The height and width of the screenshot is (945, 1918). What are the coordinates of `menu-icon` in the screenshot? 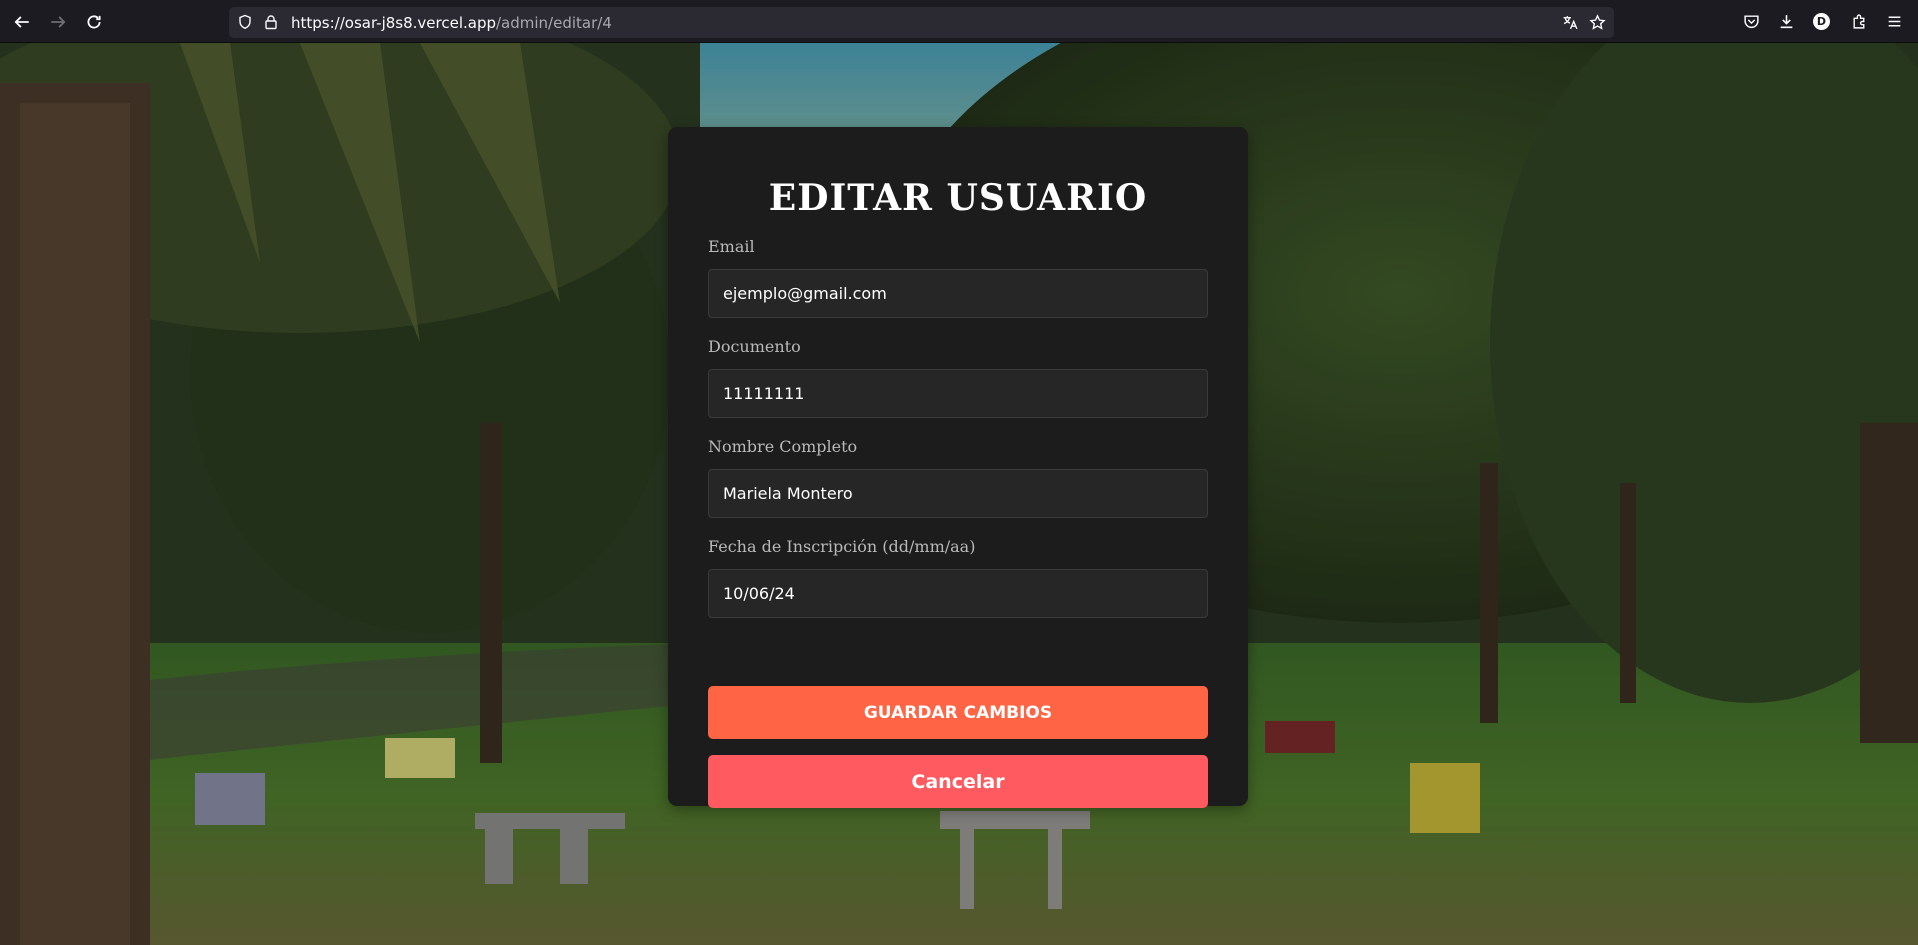 It's located at (1894, 21).